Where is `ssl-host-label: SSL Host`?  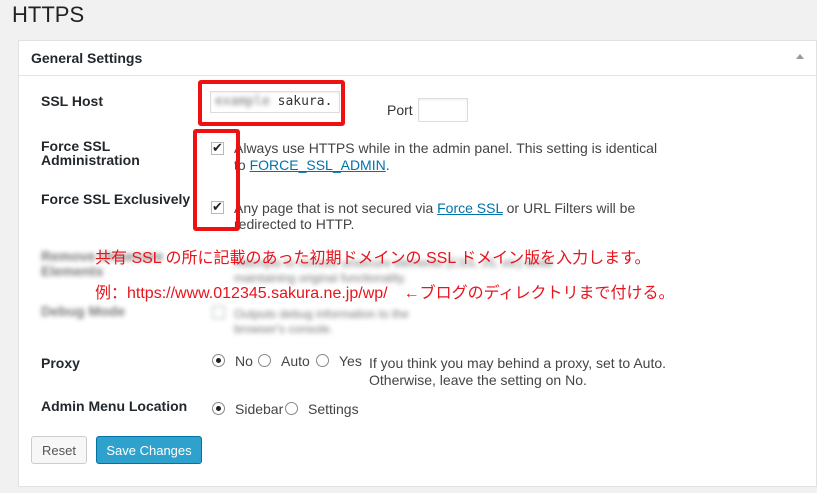 ssl-host-label: SSL Host is located at coordinates (72, 101).